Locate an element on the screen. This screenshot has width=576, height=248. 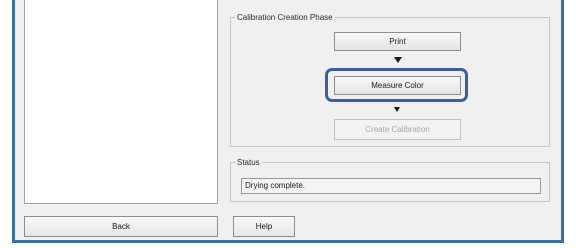
window-frame-right is located at coordinates (562, 121).